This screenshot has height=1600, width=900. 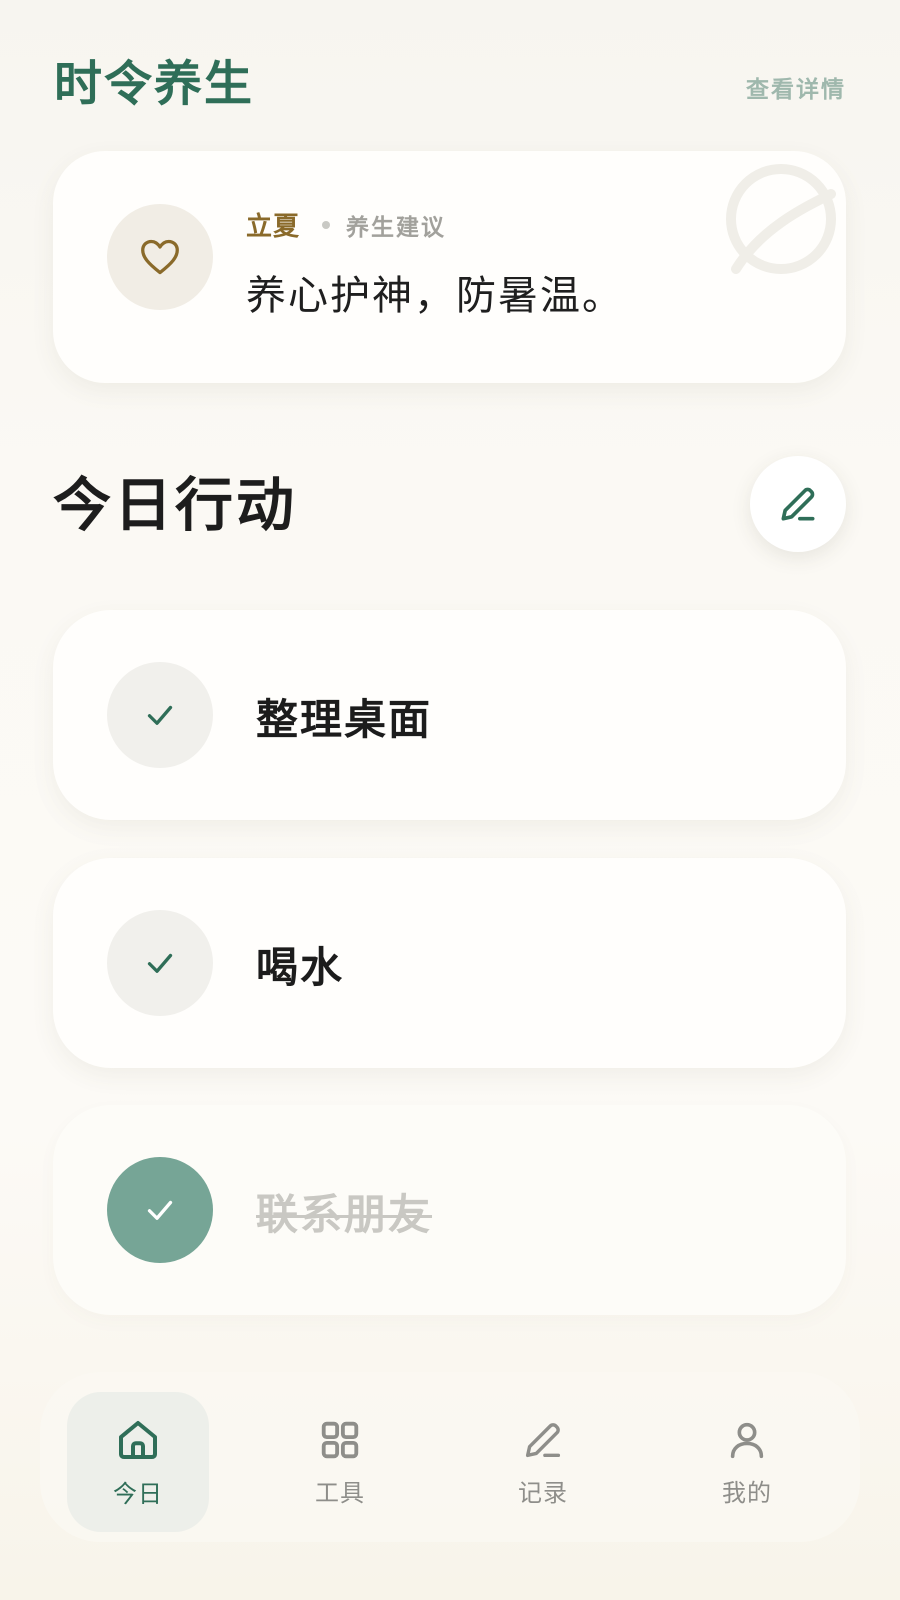 What do you see at coordinates (138, 1493) in the screenshot?
I see `tab-label: 今日` at bounding box center [138, 1493].